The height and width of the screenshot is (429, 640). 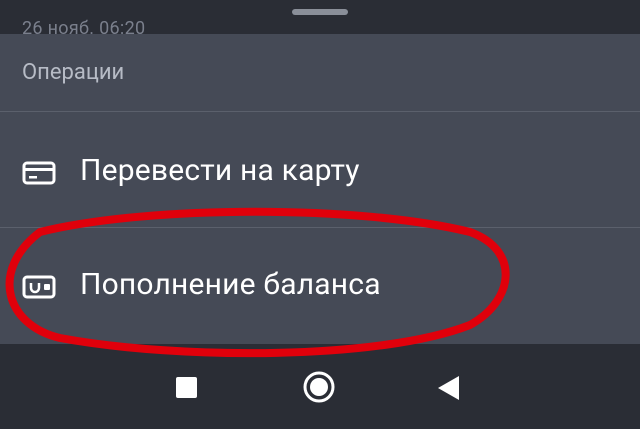 What do you see at coordinates (39, 287) in the screenshot?
I see `wallet-icon` at bounding box center [39, 287].